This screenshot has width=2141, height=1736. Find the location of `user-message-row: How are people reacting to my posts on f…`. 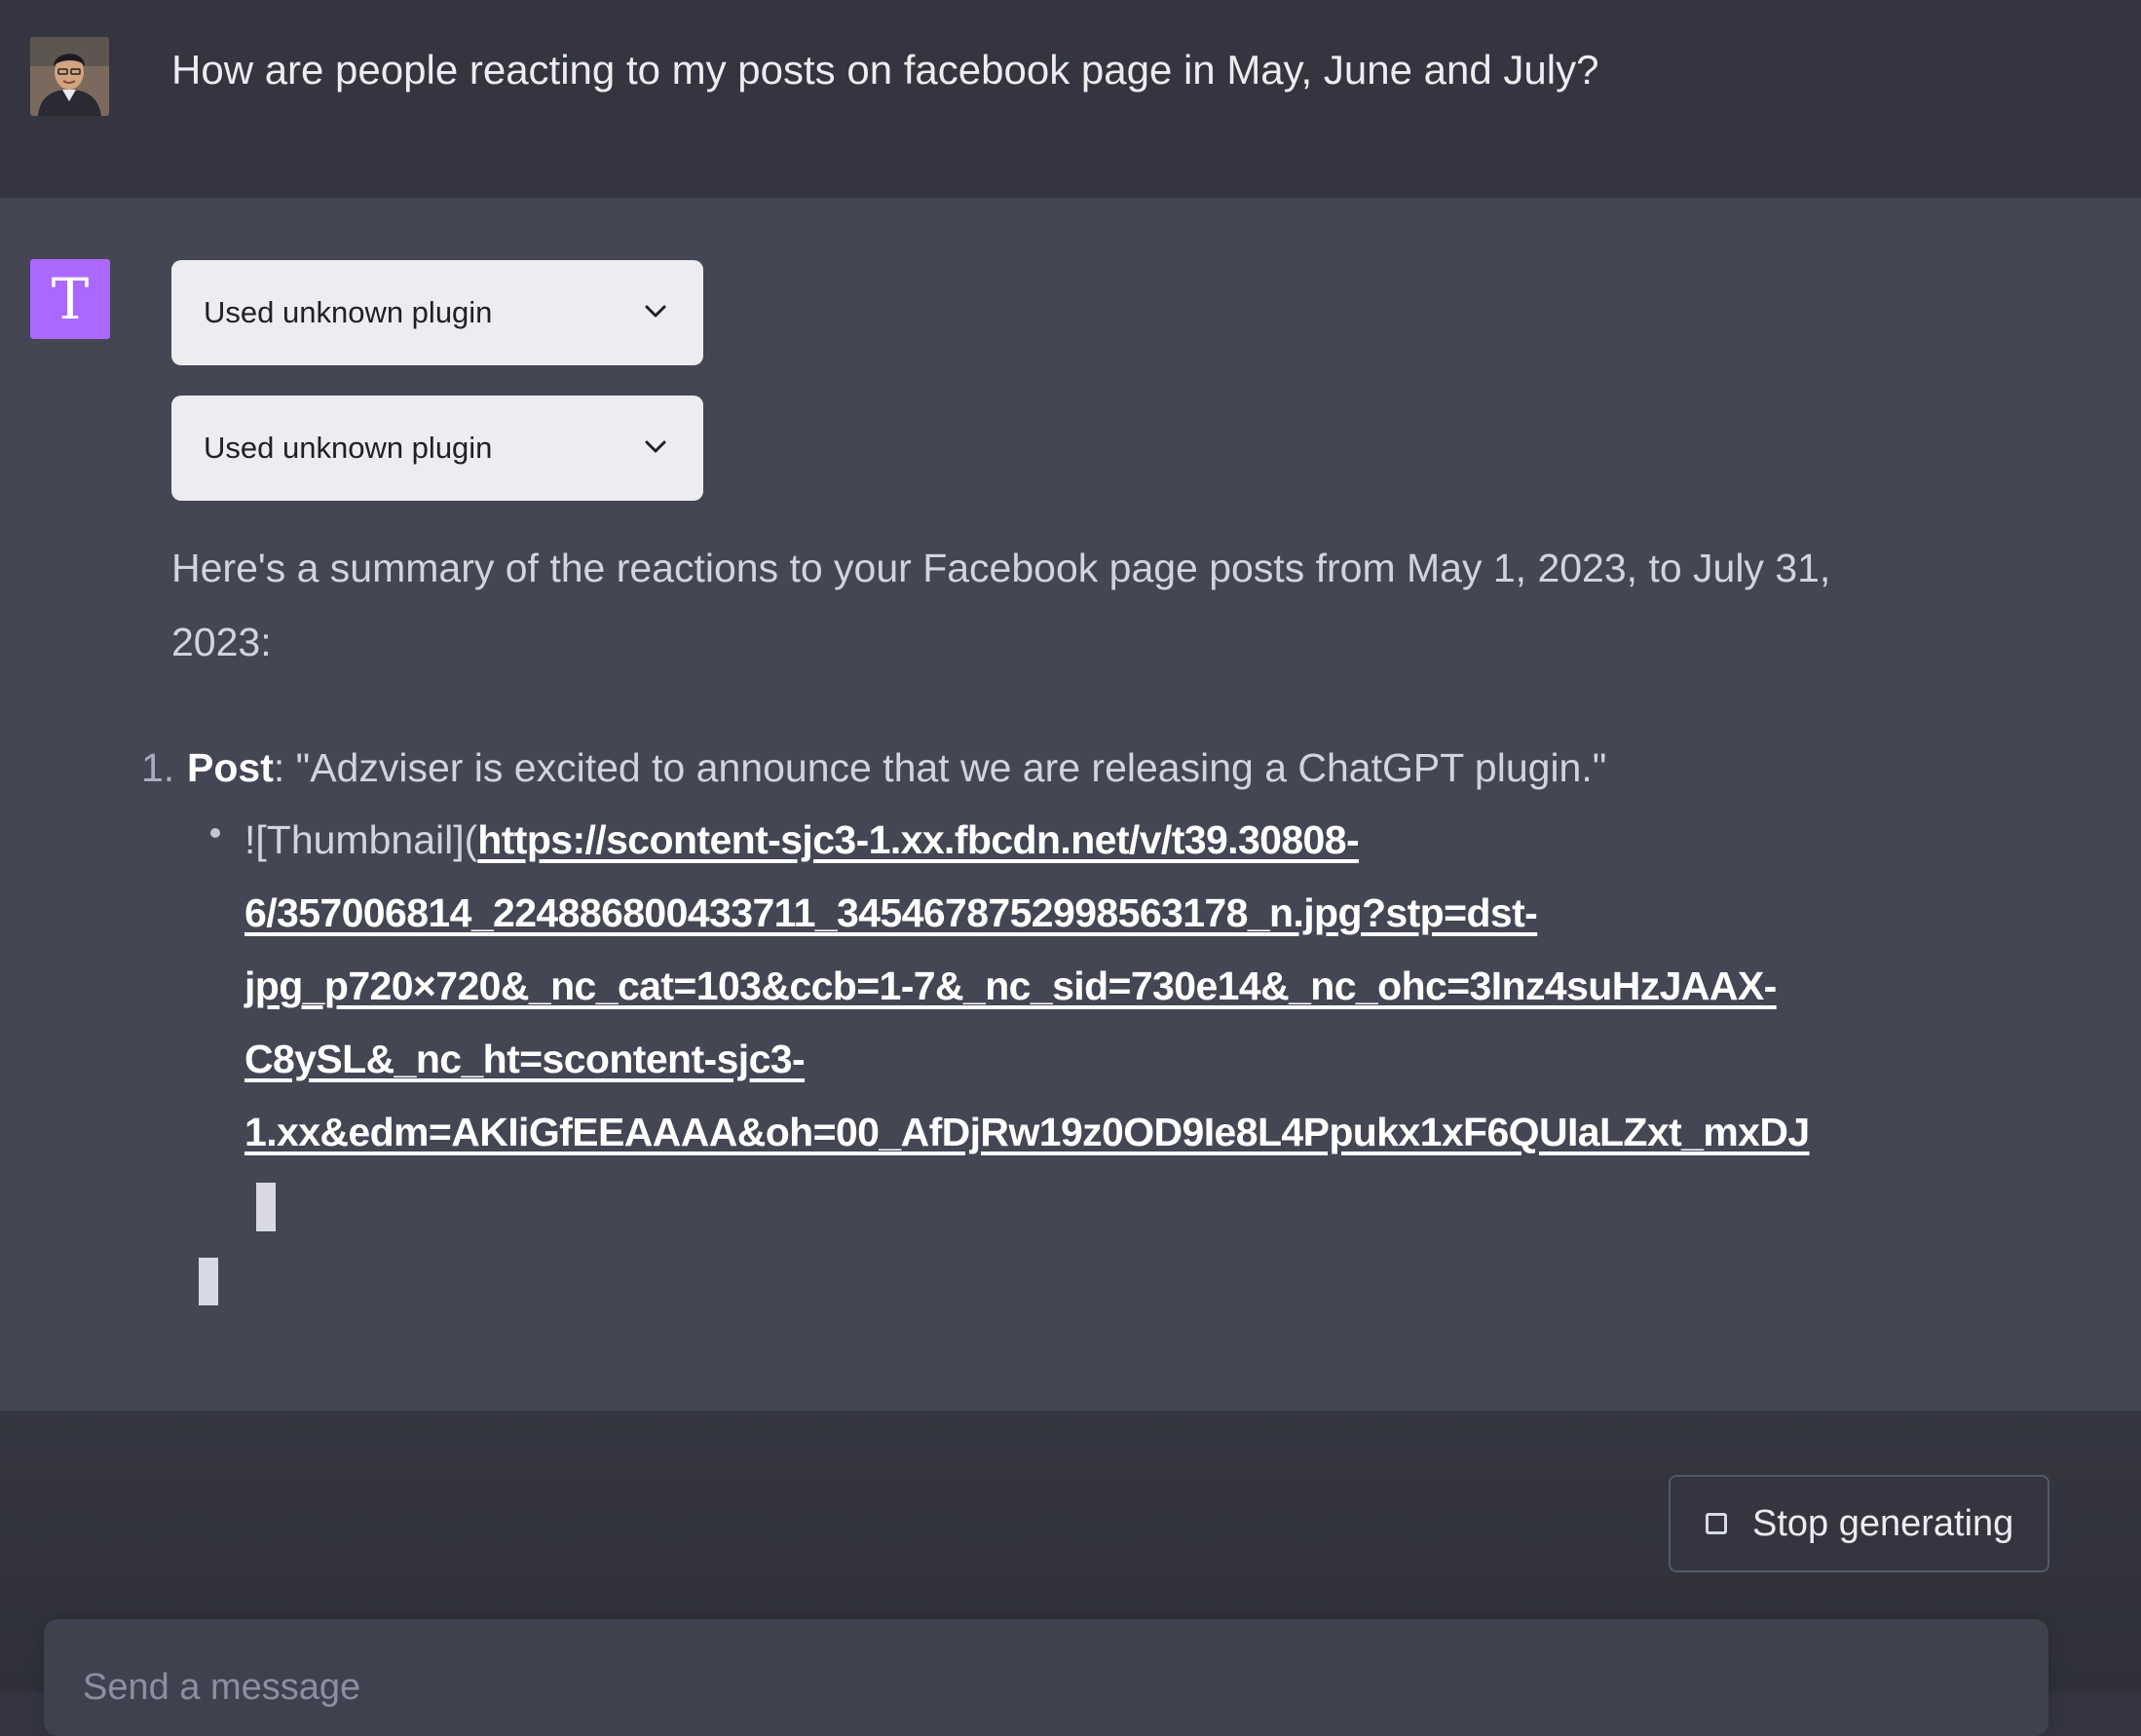

user-message-row: How are people reacting to my posts on f… is located at coordinates (1070, 99).